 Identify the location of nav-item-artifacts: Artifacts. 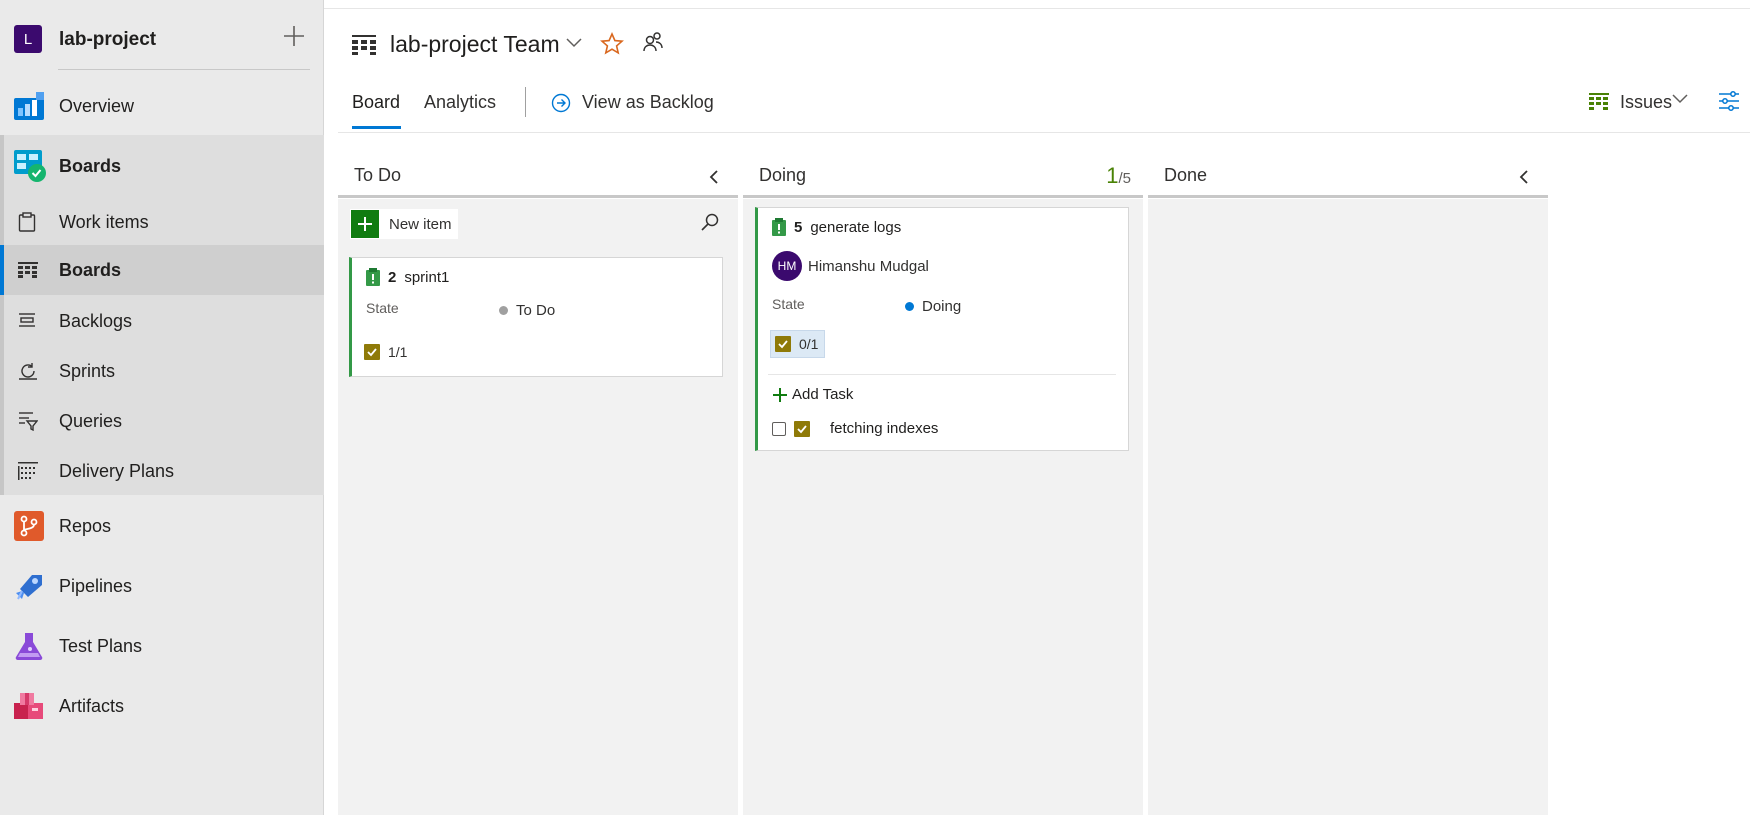
(162, 706).